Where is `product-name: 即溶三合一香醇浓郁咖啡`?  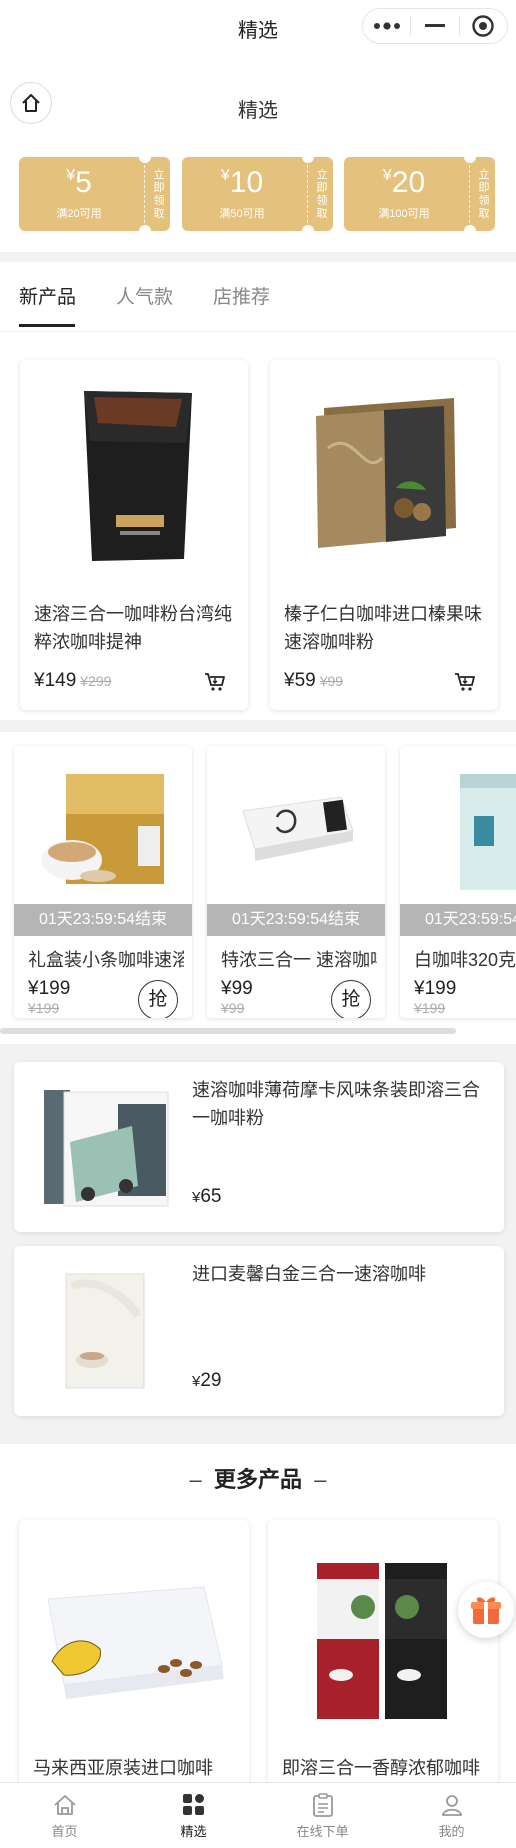
product-name: 即溶三合一香醇浓郁咖啡 is located at coordinates (381, 1768).